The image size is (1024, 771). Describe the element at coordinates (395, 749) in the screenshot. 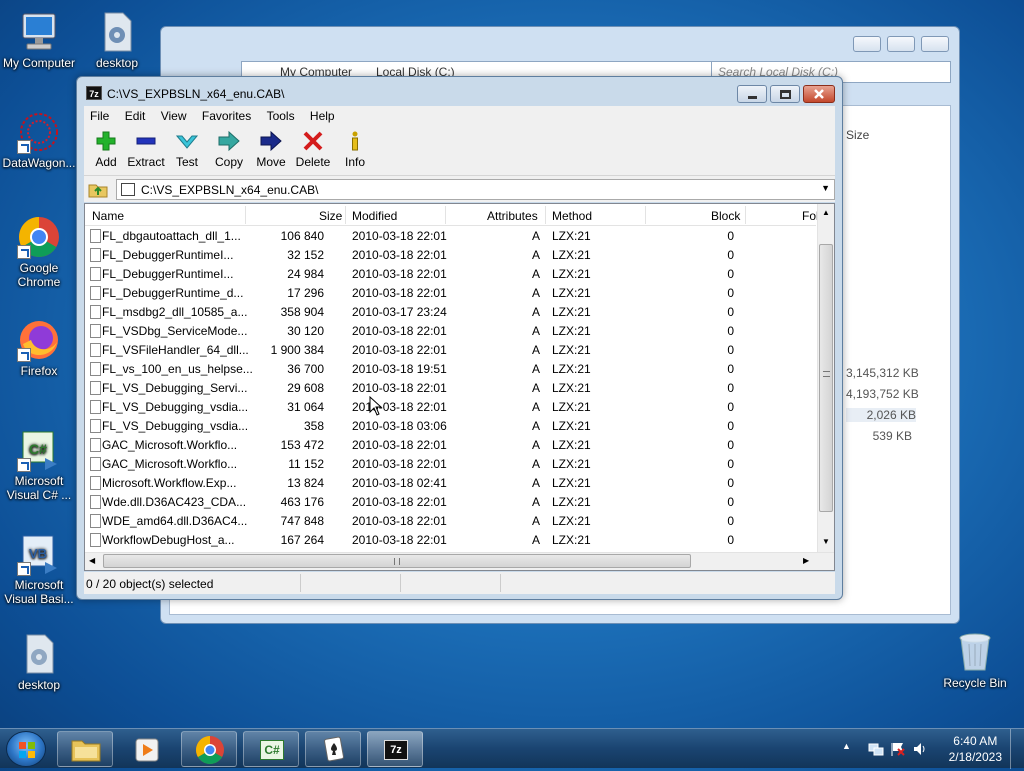

I see `taskbar-7zip-button: 7z` at that location.